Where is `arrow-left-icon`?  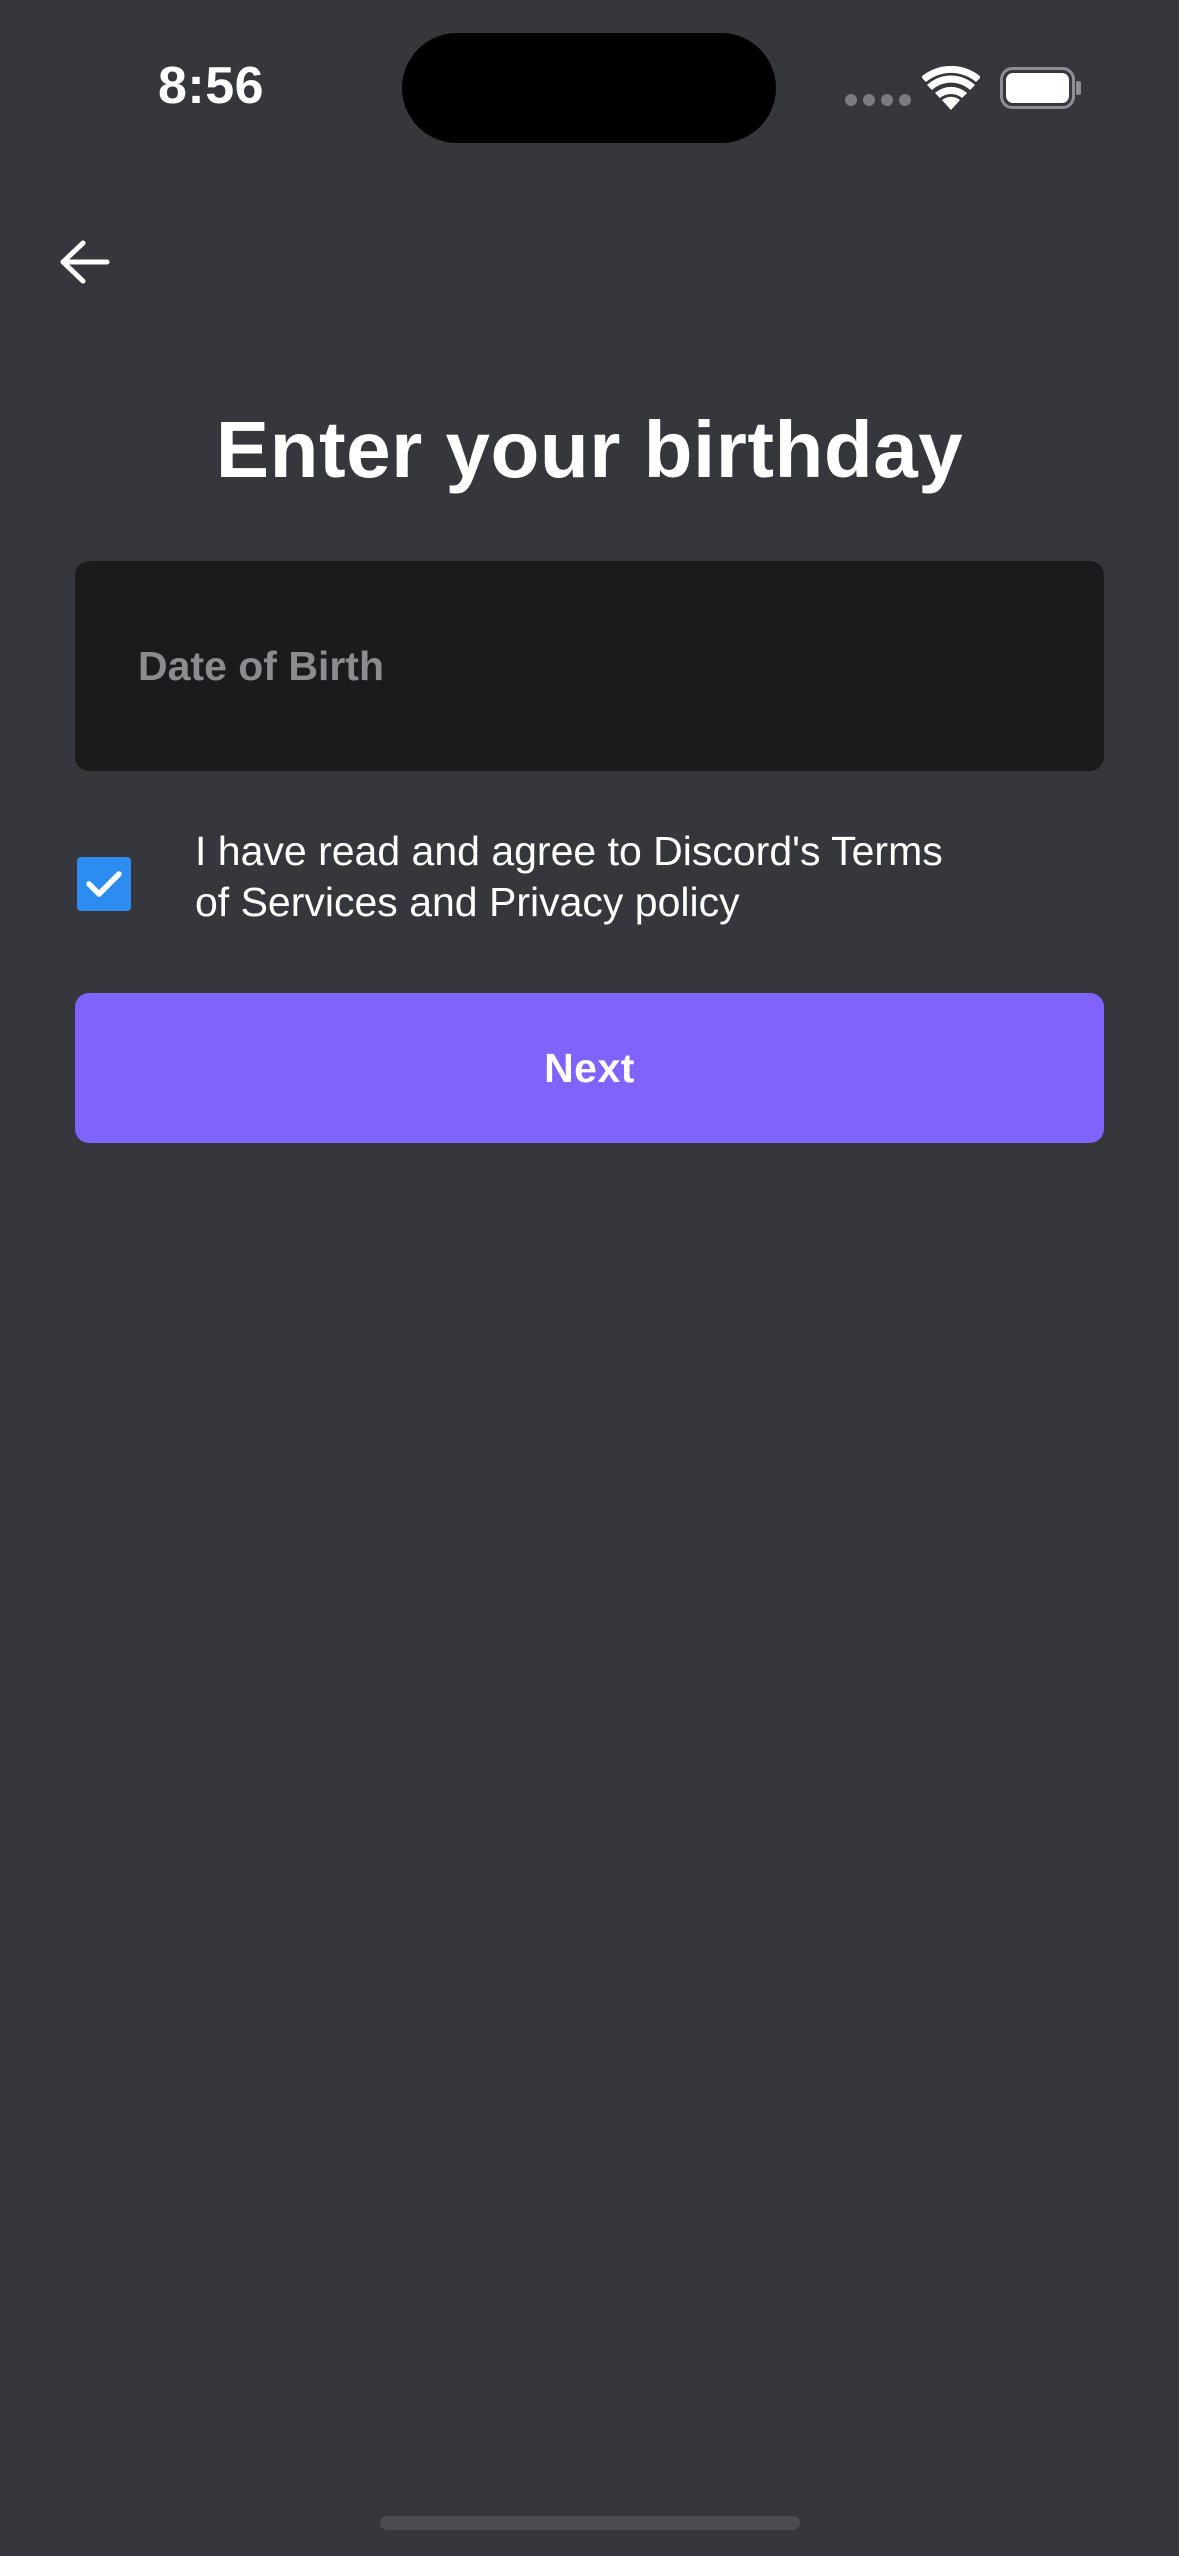 arrow-left-icon is located at coordinates (85, 262).